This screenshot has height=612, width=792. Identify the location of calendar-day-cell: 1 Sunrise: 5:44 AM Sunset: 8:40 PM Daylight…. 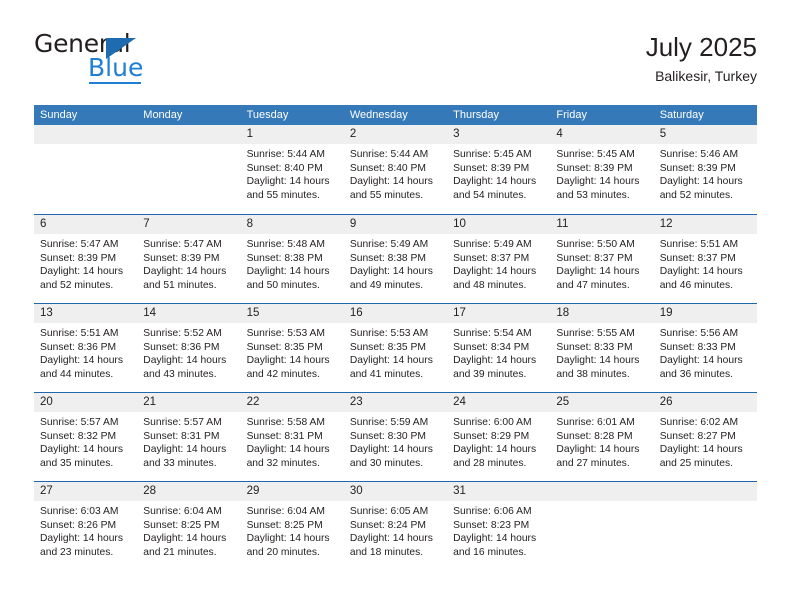
(292, 169).